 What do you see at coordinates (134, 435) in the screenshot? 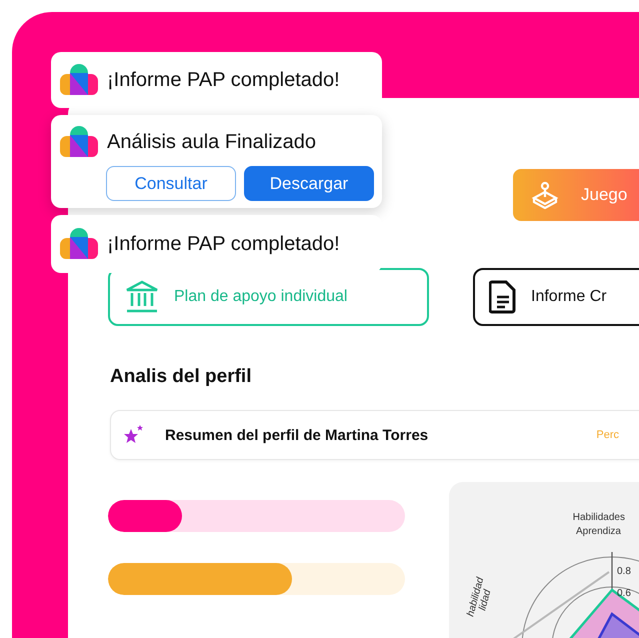
I see `stars-icon` at bounding box center [134, 435].